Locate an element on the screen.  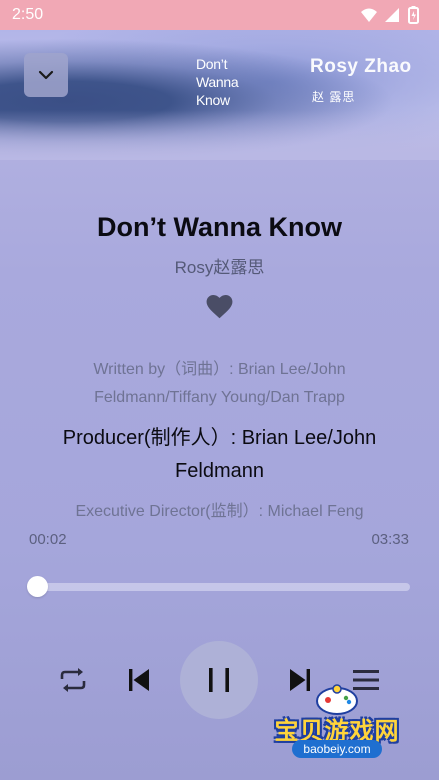
song-artist: Rosy赵露思 is located at coordinates (219, 265).